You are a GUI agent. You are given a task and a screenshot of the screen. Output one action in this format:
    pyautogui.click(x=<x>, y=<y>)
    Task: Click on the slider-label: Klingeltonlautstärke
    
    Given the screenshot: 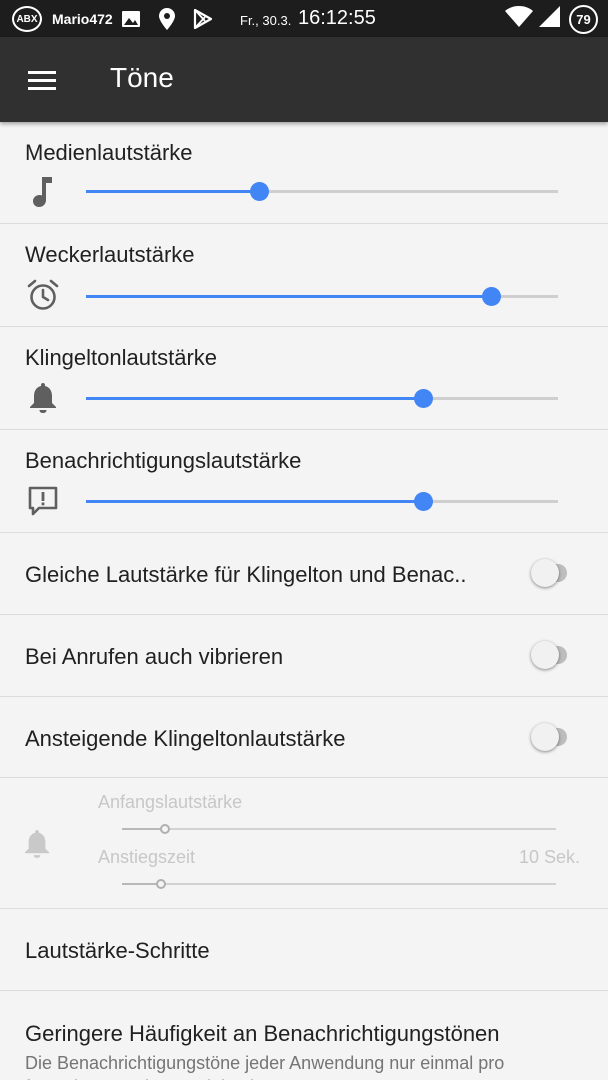 What is the action you would take?
    pyautogui.click(x=121, y=357)
    